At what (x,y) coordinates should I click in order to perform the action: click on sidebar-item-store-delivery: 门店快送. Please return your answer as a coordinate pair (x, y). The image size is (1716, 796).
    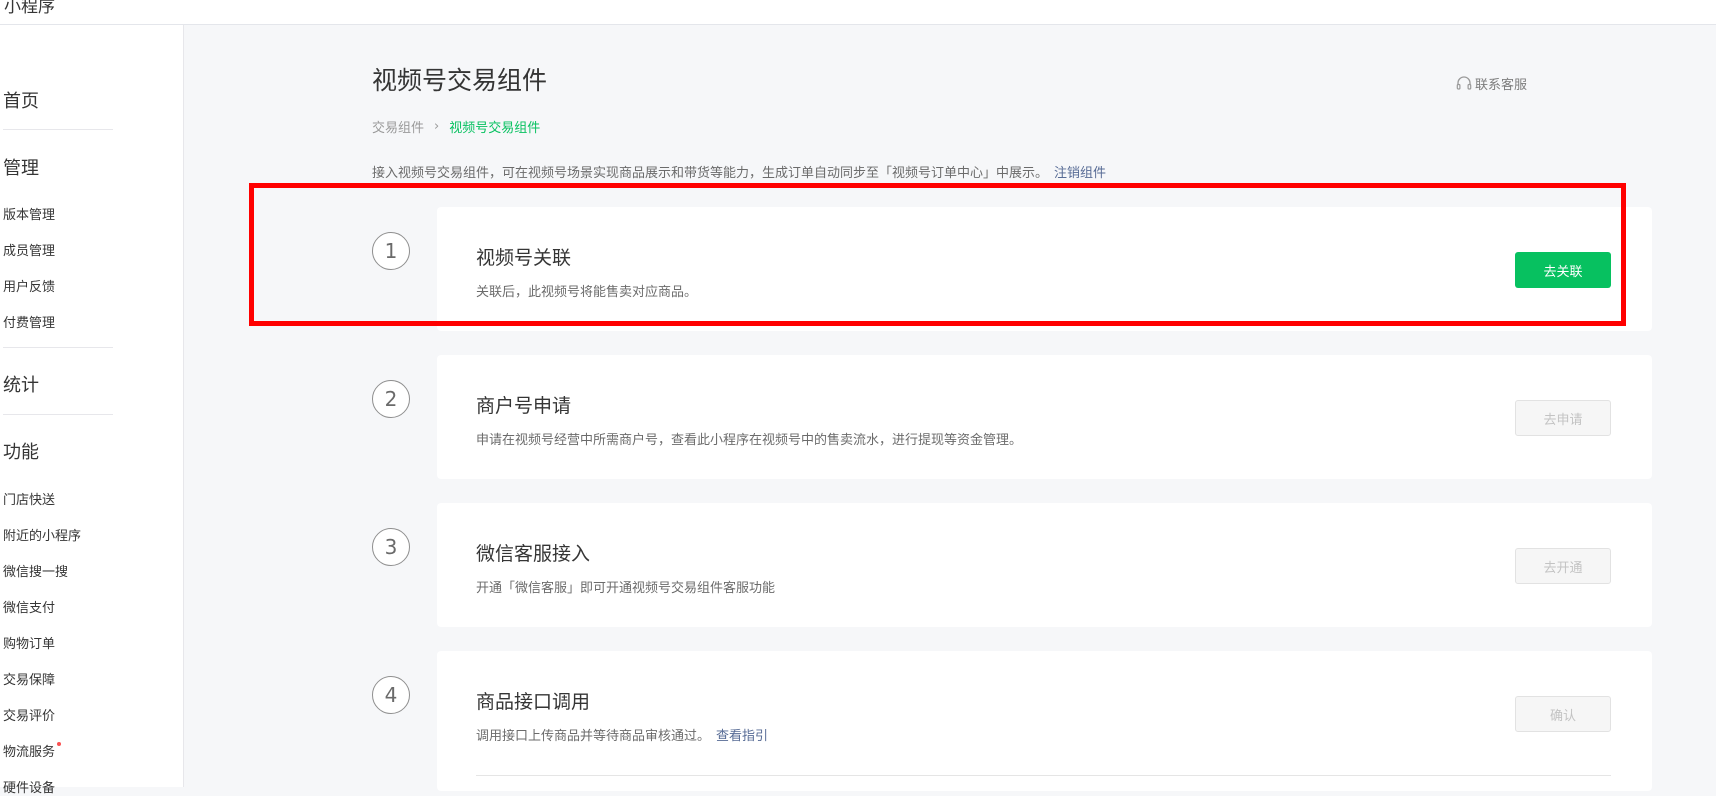
    Looking at the image, I should click on (29, 498).